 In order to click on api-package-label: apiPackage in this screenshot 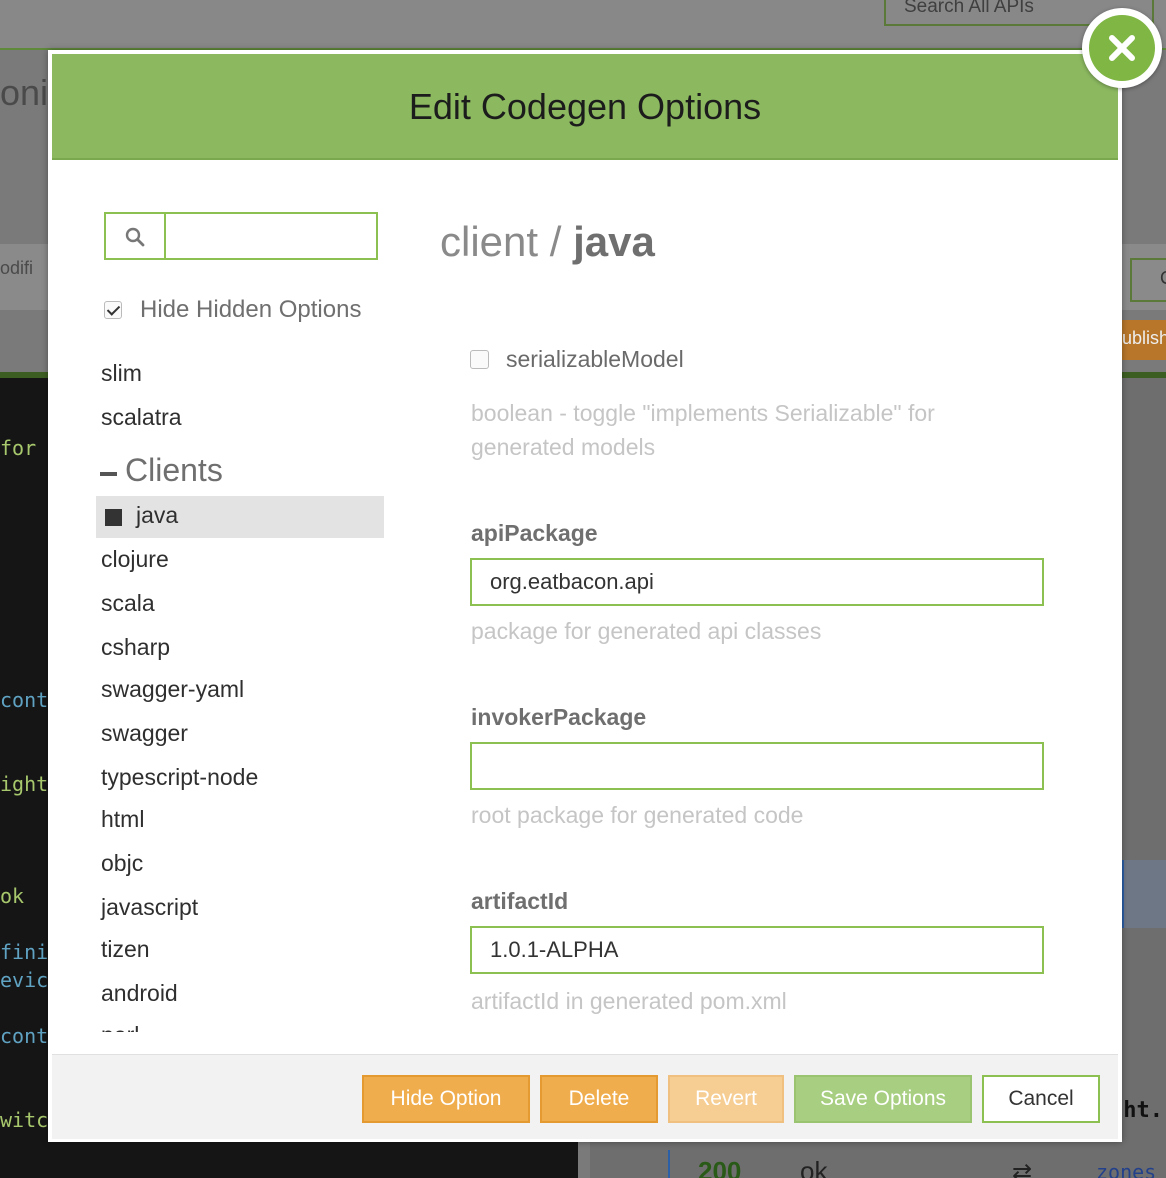, I will do `click(534, 533)`.